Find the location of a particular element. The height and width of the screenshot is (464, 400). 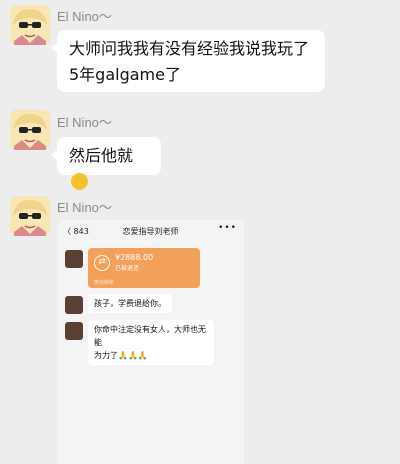

shot-title: 恋爱指导刘老师 is located at coordinates (150, 231).